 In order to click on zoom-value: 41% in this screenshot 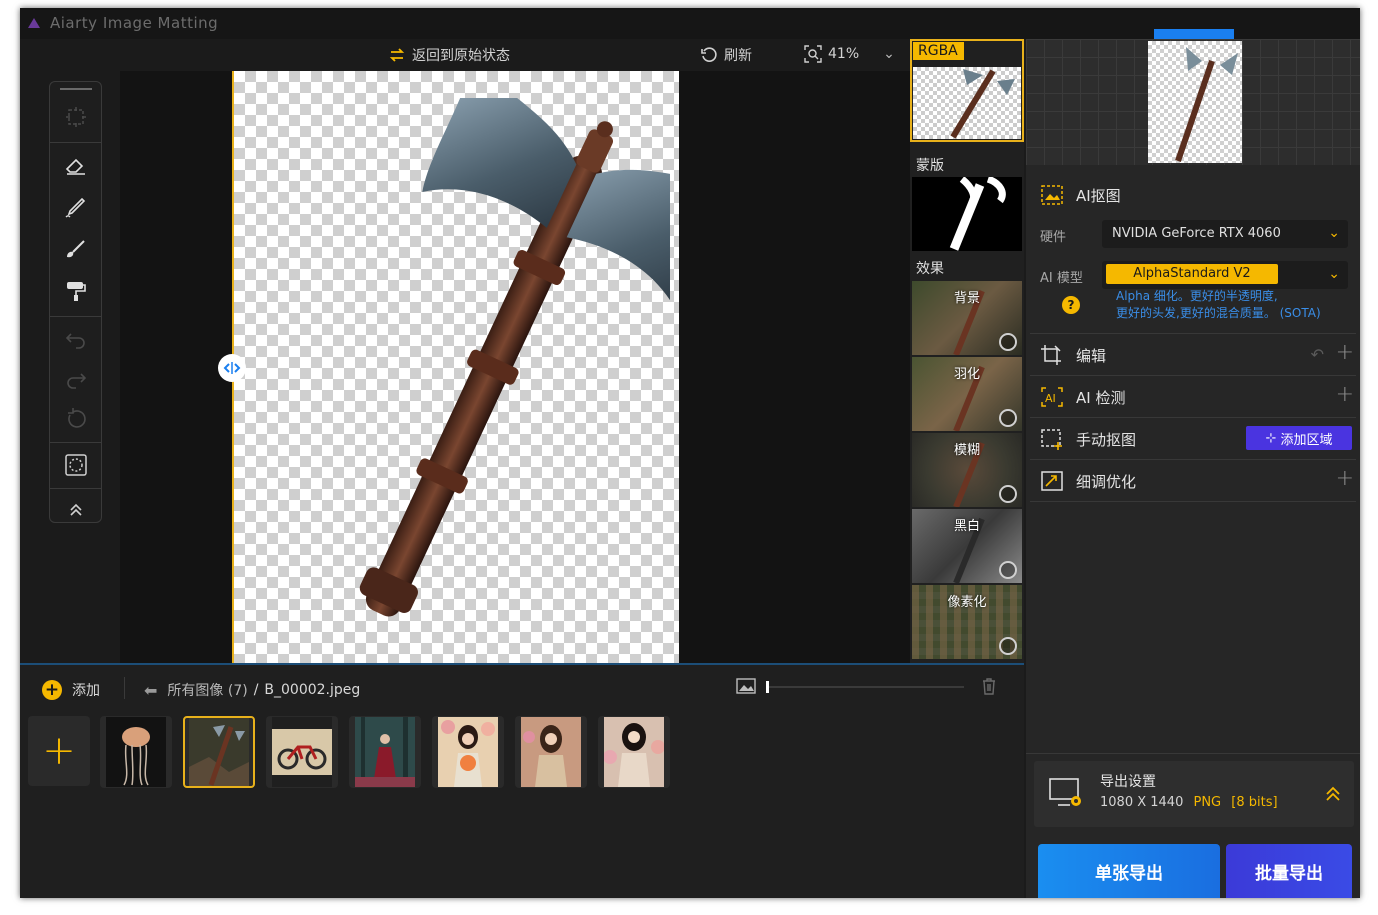, I will do `click(844, 54)`.